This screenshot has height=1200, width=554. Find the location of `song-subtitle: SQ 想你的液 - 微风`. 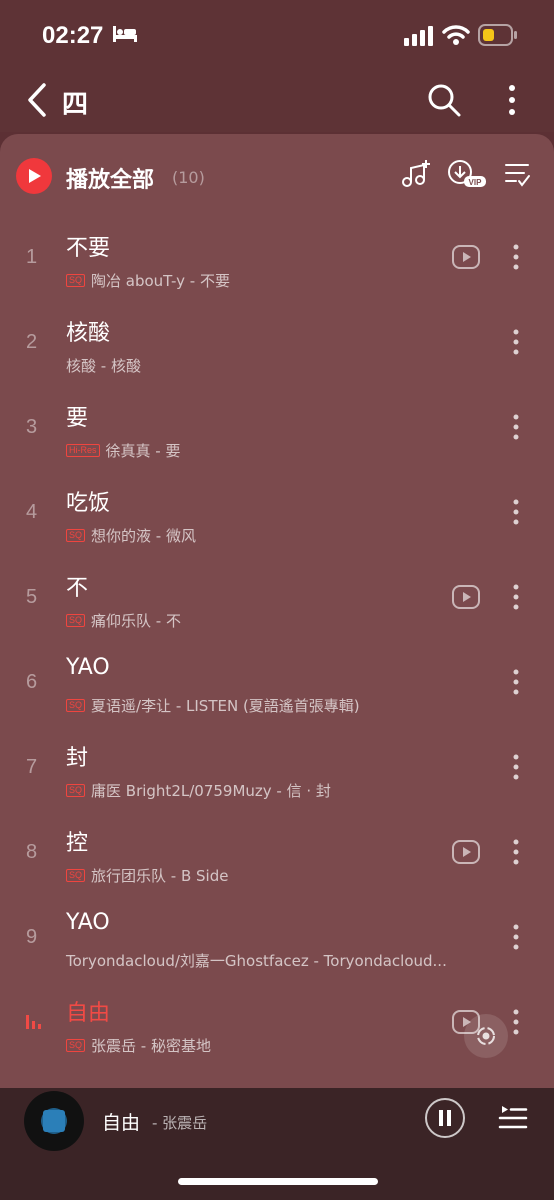

song-subtitle: SQ 想你的液 - 微风 is located at coordinates (131, 535).